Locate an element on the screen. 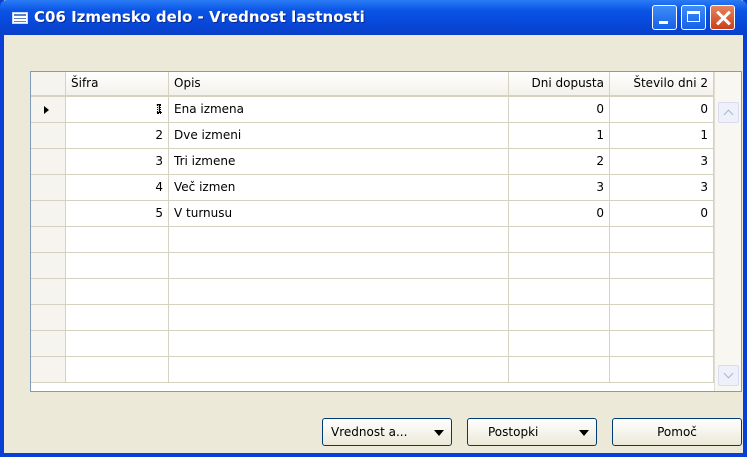 The width and height of the screenshot is (747, 457). column-header-dni-dopusta: Dni dopusta is located at coordinates (559, 84).